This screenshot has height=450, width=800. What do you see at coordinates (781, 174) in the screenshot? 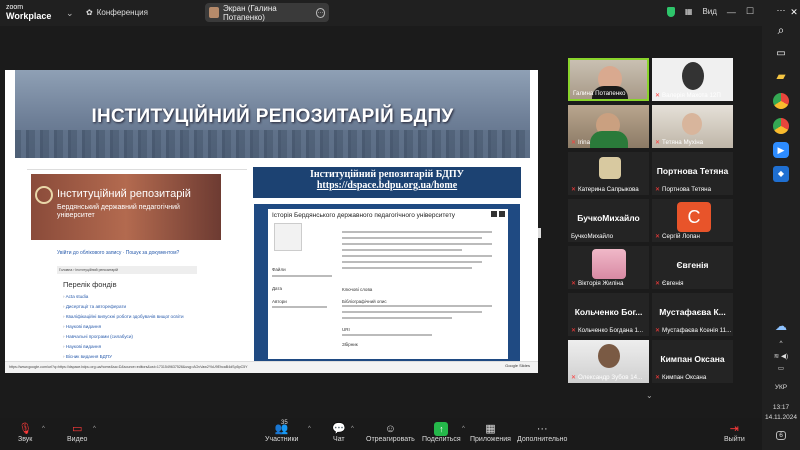
I see `app-icon: ◆` at bounding box center [781, 174].